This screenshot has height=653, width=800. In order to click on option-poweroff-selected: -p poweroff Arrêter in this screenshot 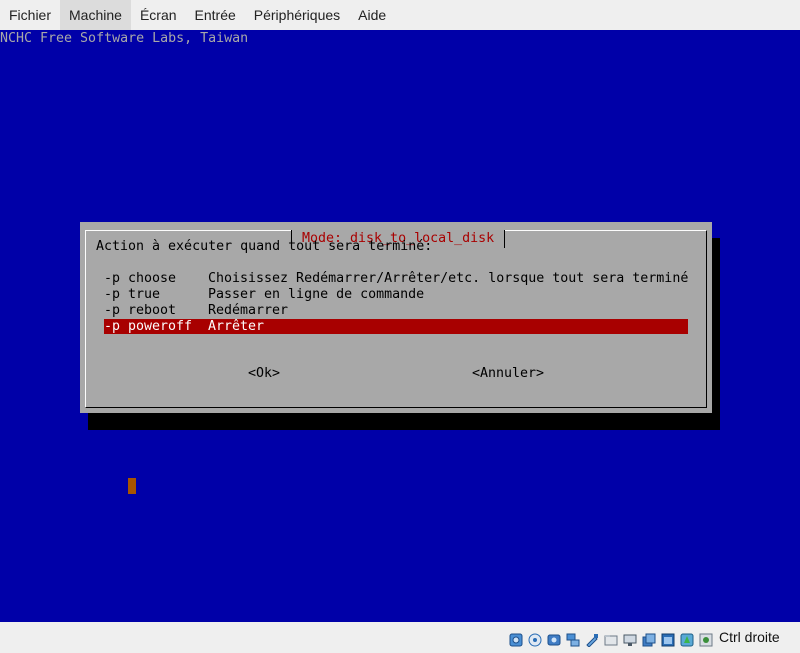, I will do `click(396, 326)`.